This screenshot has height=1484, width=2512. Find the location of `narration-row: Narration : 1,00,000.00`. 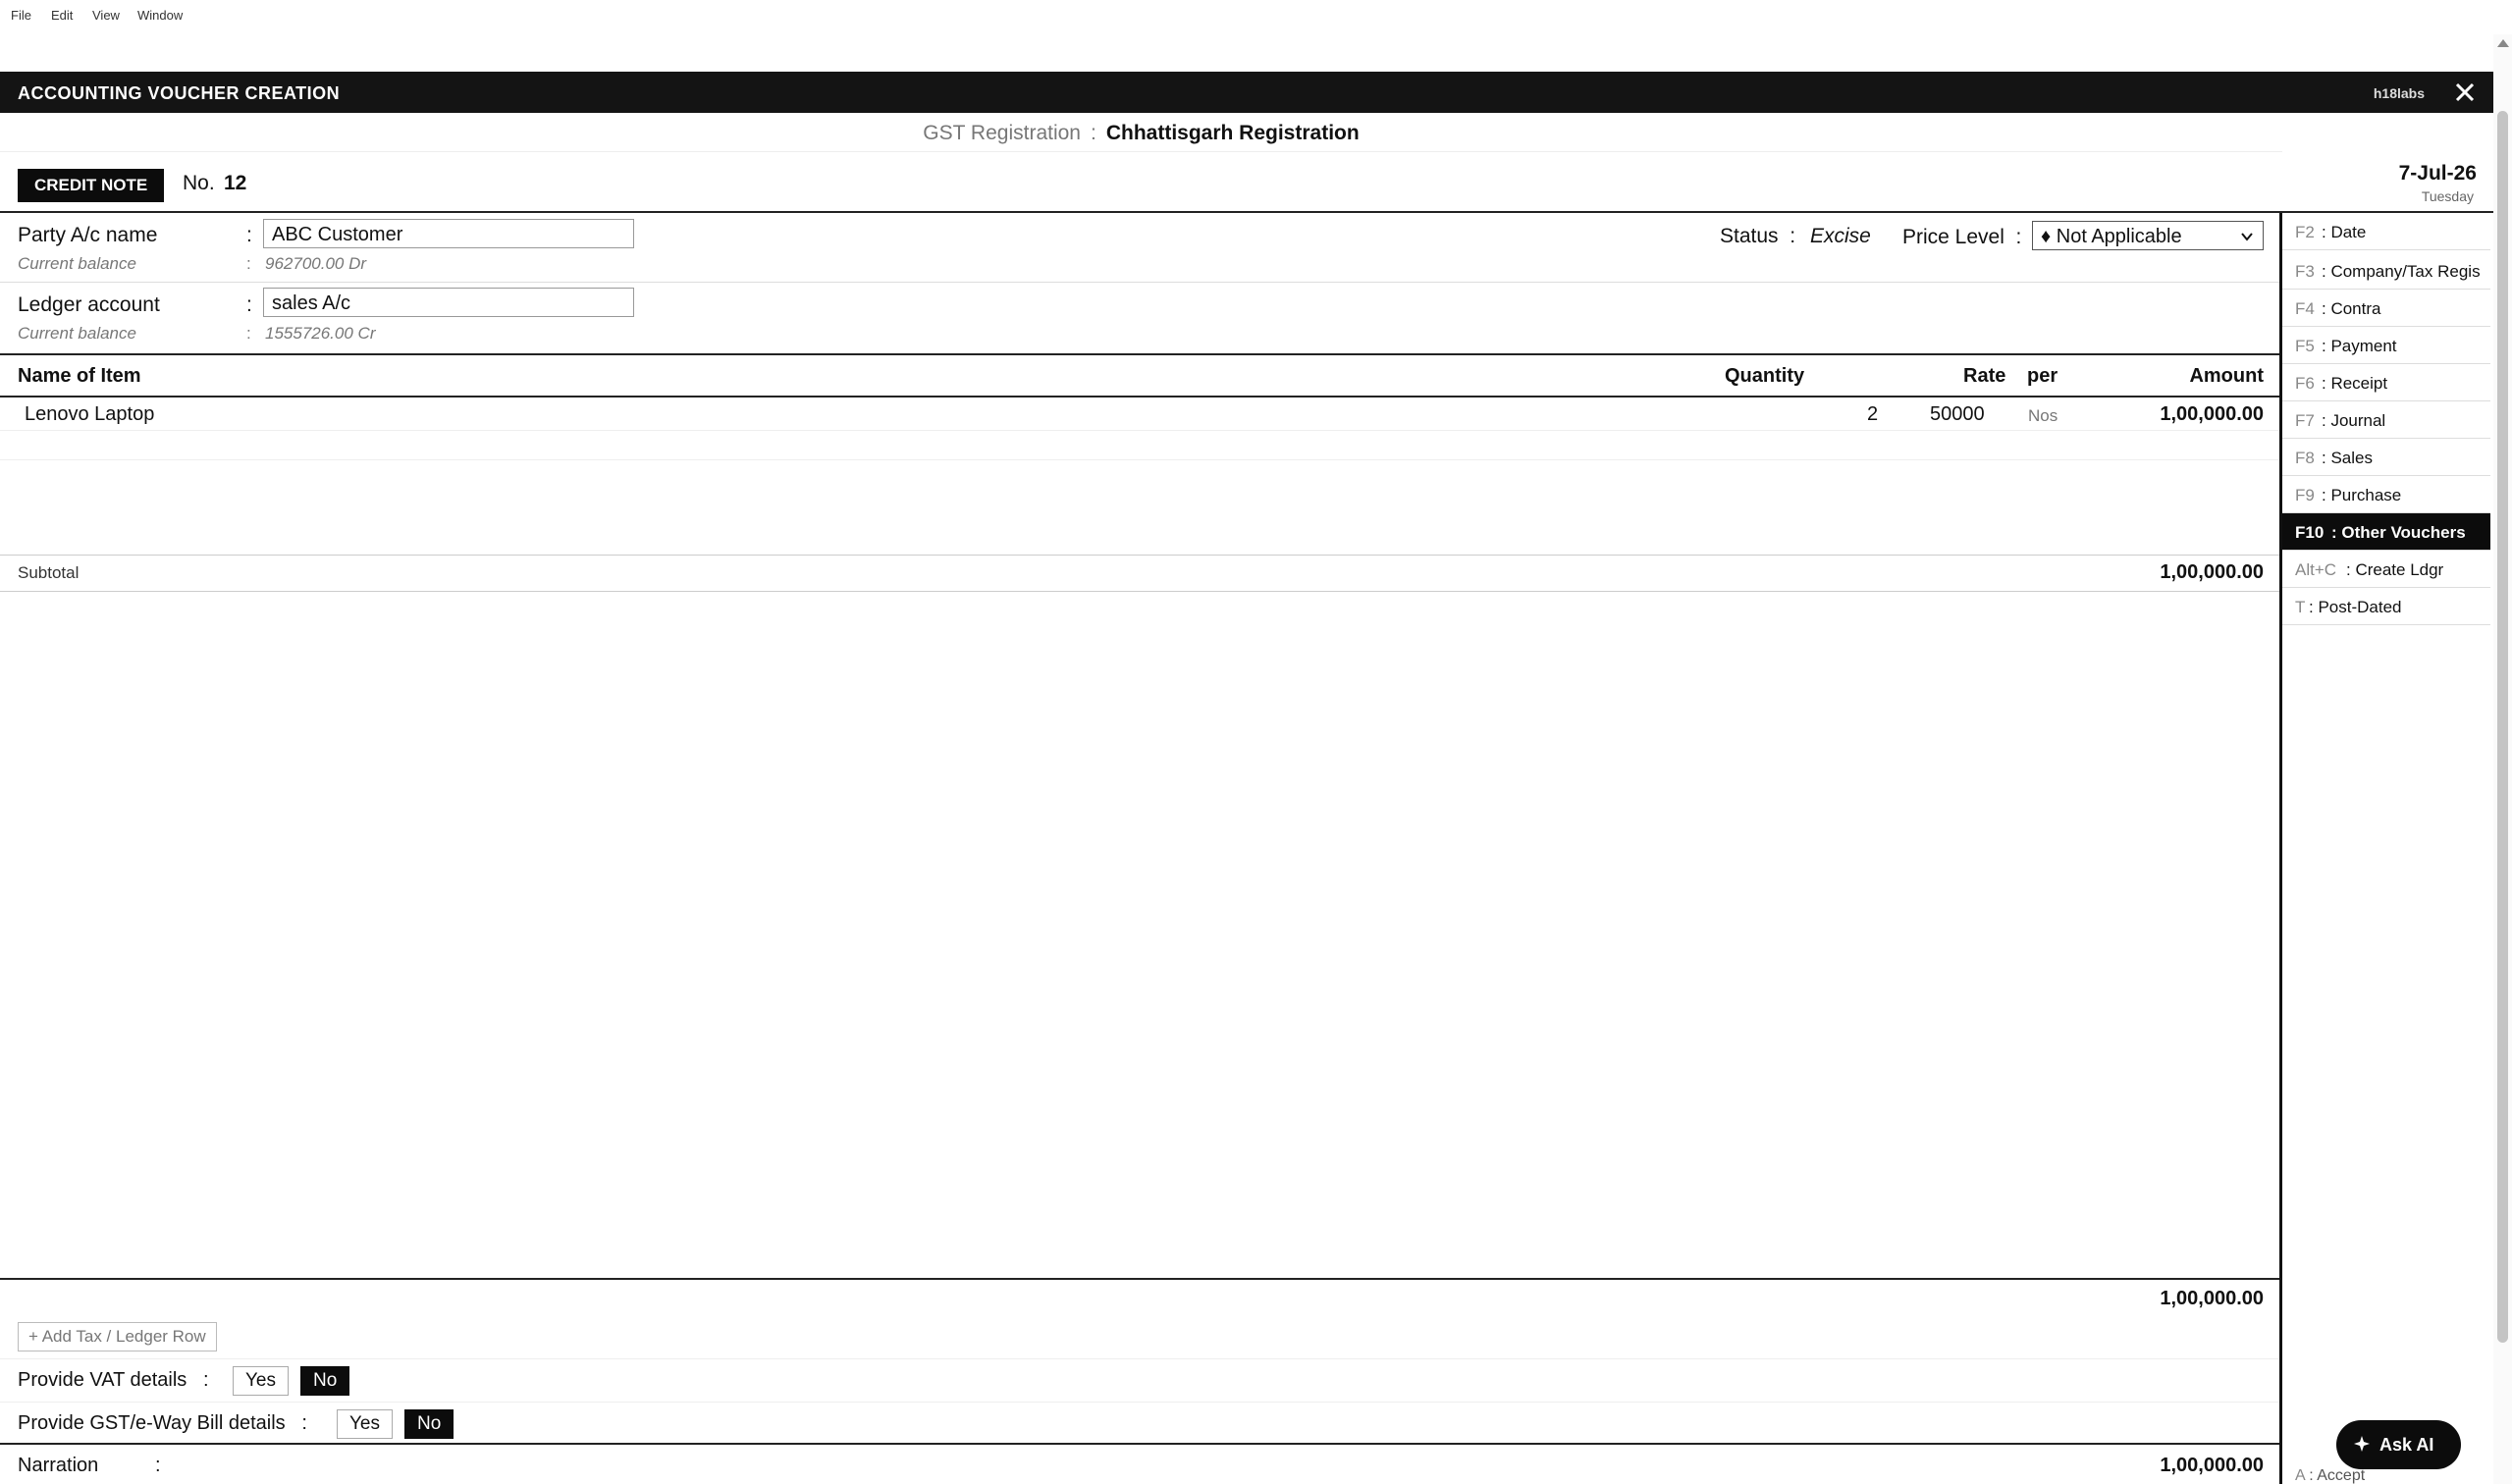

narration-row: Narration : 1,00,000.00 is located at coordinates (1139, 1463).